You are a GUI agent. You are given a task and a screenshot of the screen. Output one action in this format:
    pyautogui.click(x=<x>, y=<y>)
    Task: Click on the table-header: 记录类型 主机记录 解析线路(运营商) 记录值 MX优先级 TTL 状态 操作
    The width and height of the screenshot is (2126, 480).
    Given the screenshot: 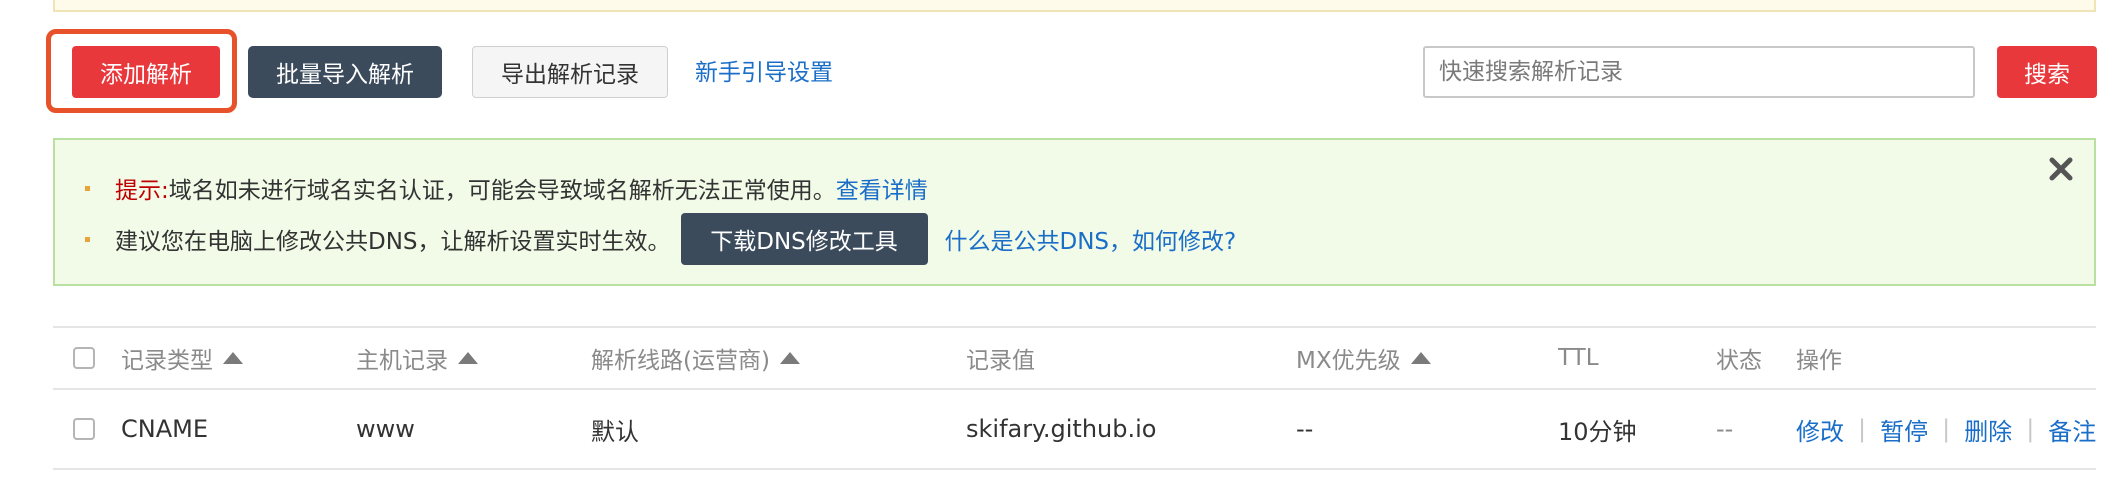 What is the action you would take?
    pyautogui.click(x=1074, y=358)
    